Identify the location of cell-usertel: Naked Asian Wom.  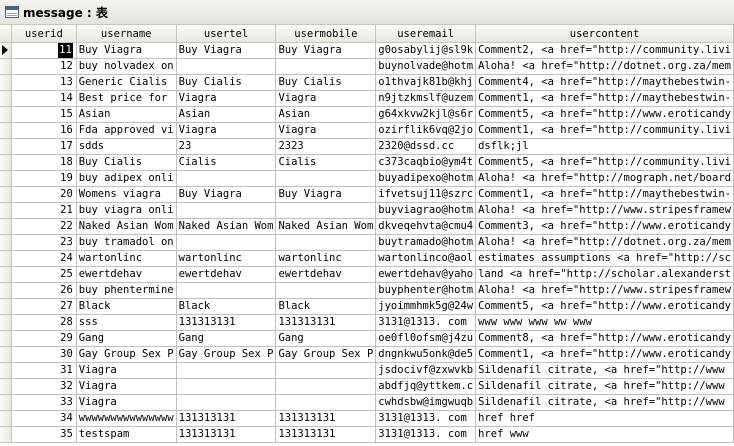
(226, 226).